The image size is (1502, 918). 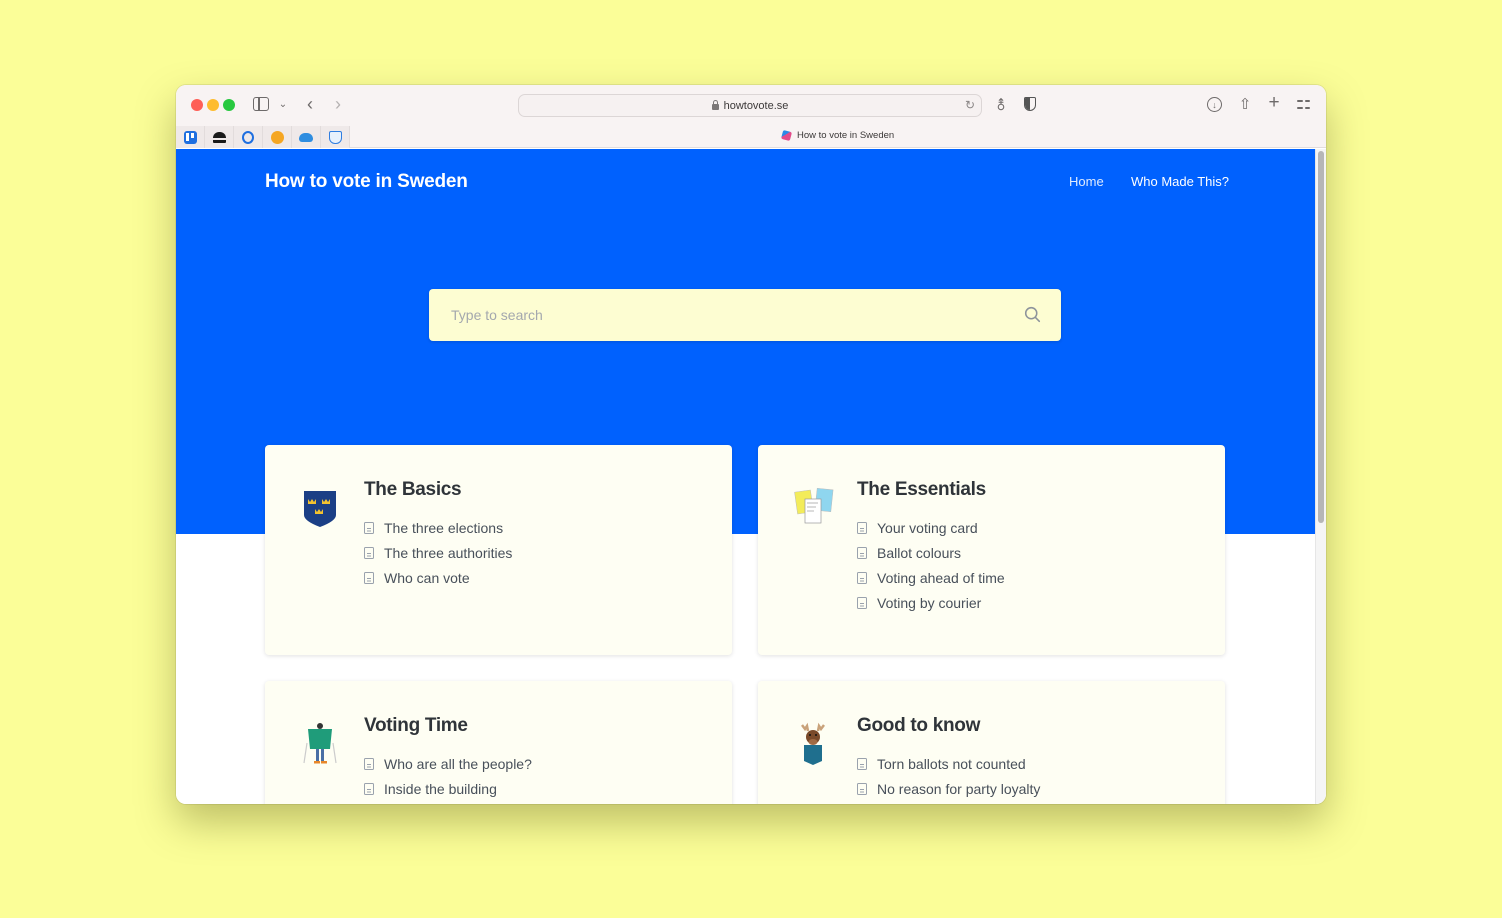 I want to click on active-tab: How to vote in Sweden, so click(x=837, y=135).